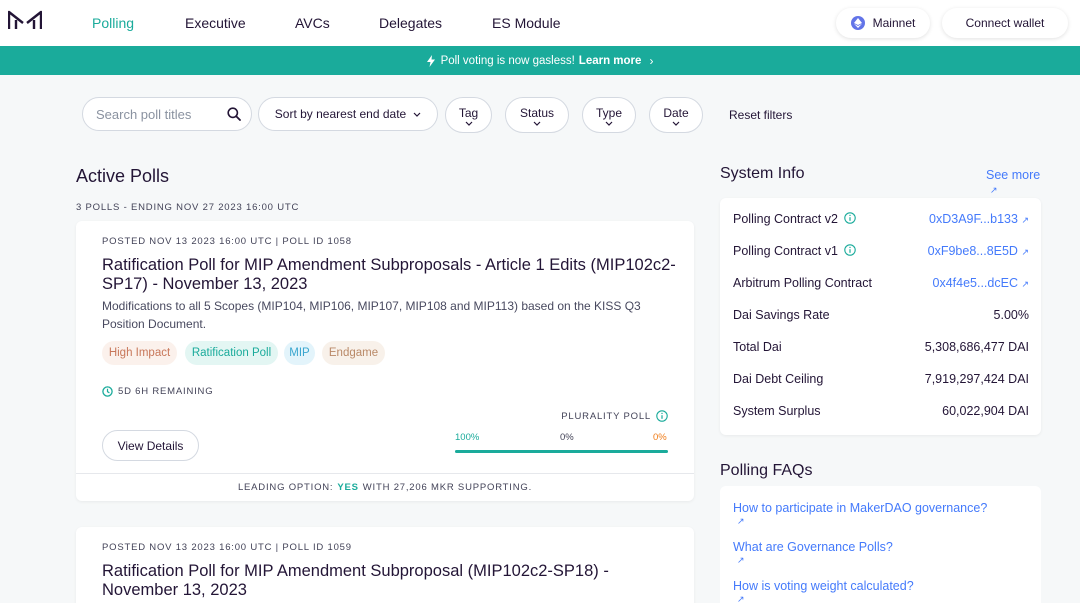 Image resolution: width=1080 pixels, height=603 pixels. I want to click on nav-delegates: Delegates, so click(410, 23).